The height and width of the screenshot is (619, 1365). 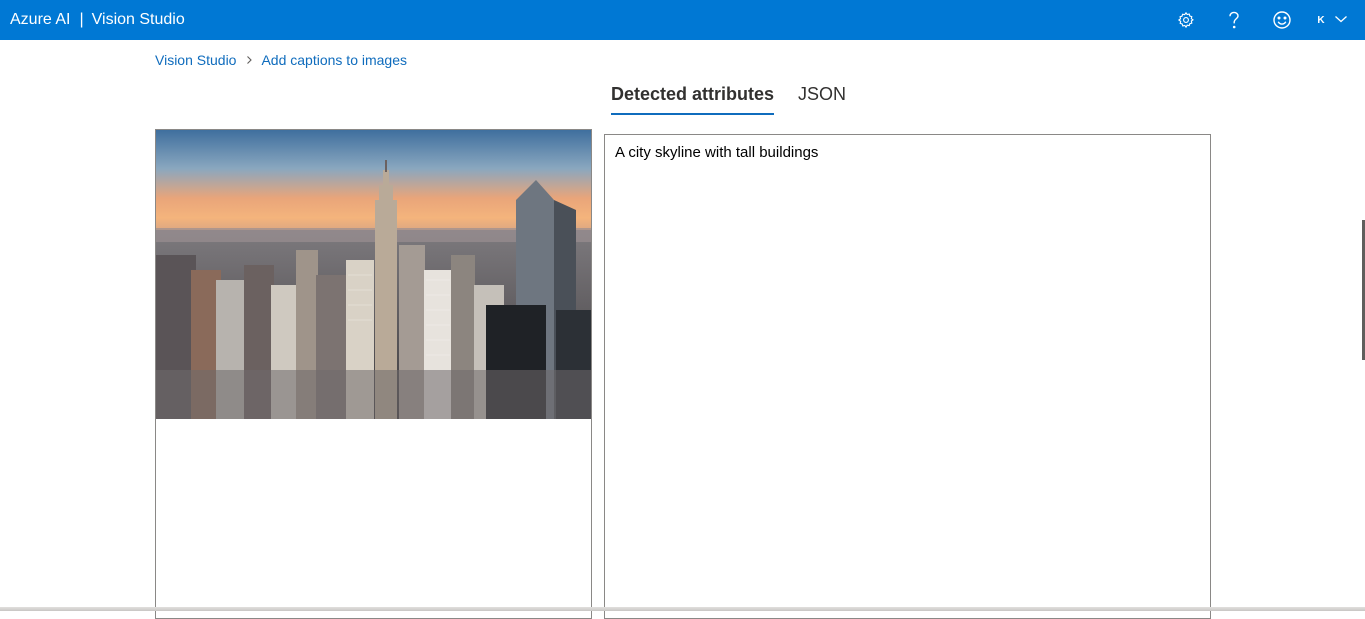 I want to click on breadcrumb-add-captions: Add captions to images, so click(x=334, y=60).